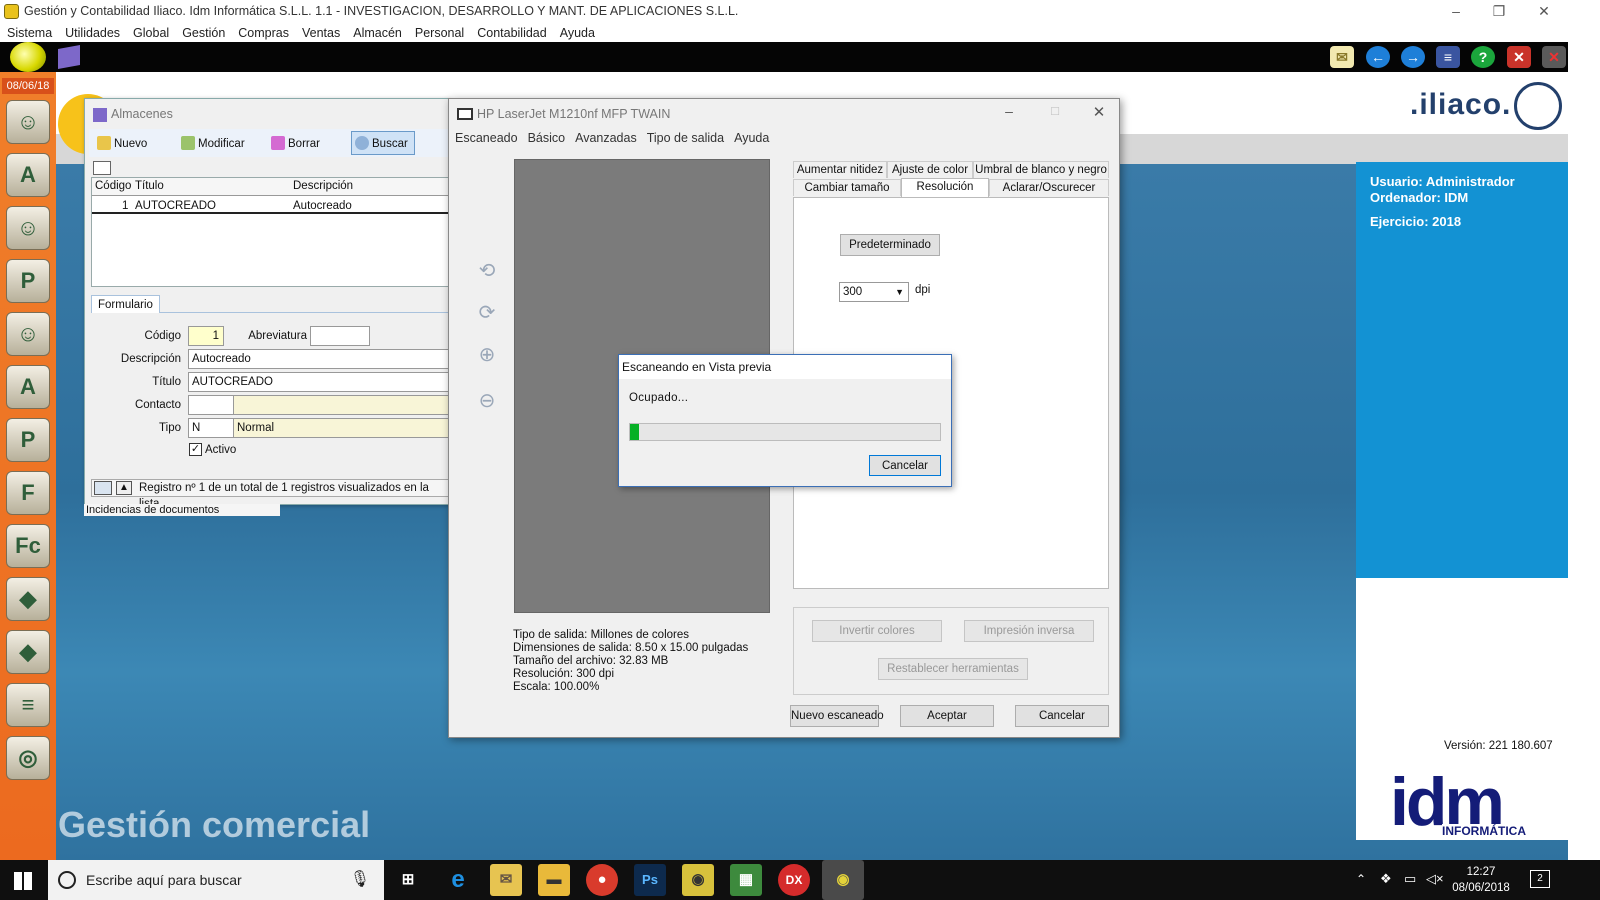  Describe the element at coordinates (1361, 879) in the screenshot. I see `tray-chevron-up-icon: ⌃` at that location.